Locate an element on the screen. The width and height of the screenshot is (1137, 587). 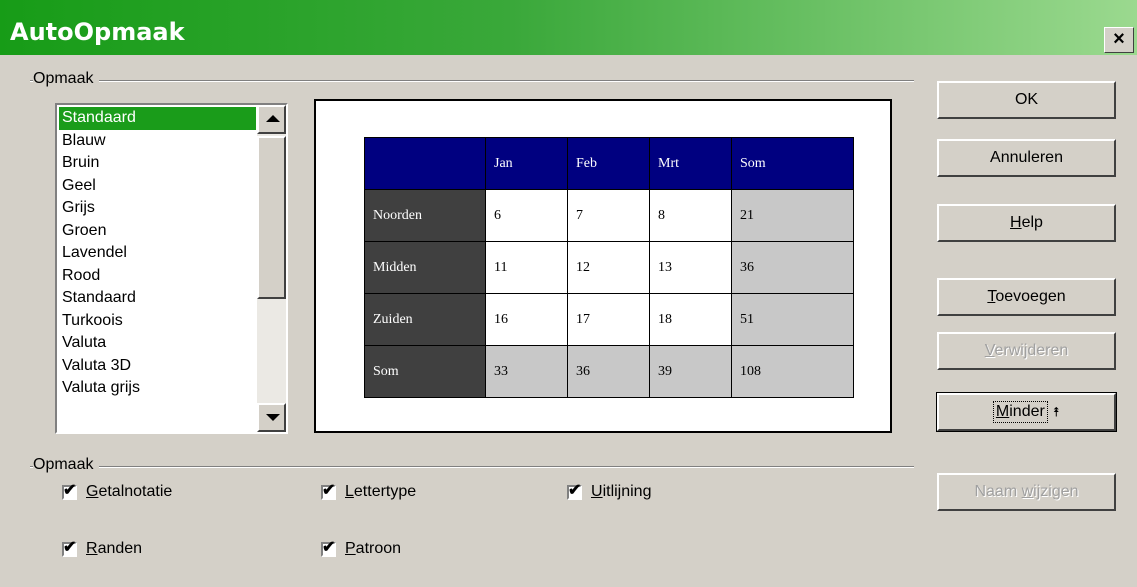
list-scrollbar is located at coordinates (271, 268).